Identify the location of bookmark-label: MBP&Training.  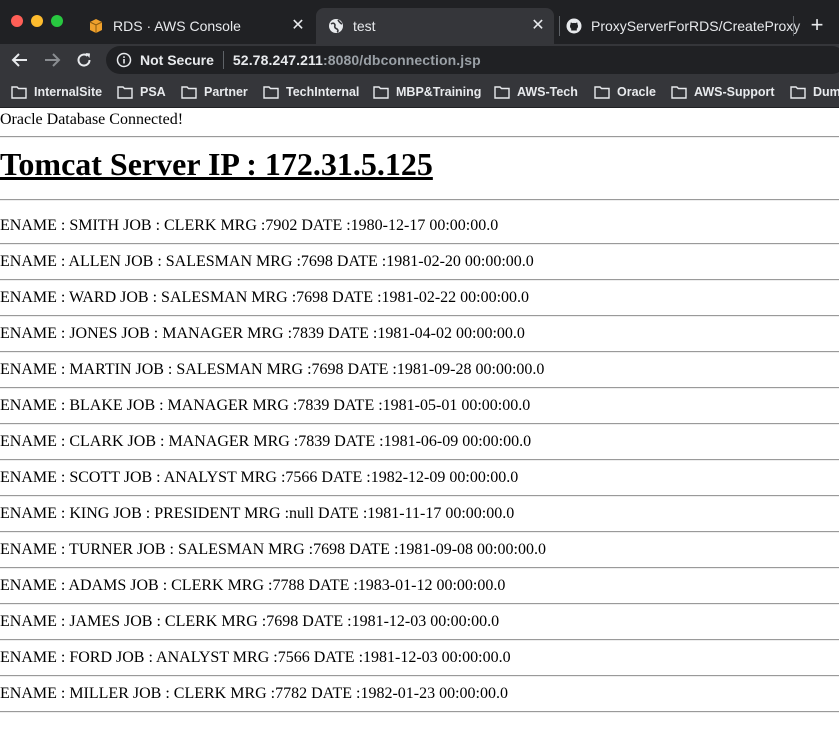
(439, 92).